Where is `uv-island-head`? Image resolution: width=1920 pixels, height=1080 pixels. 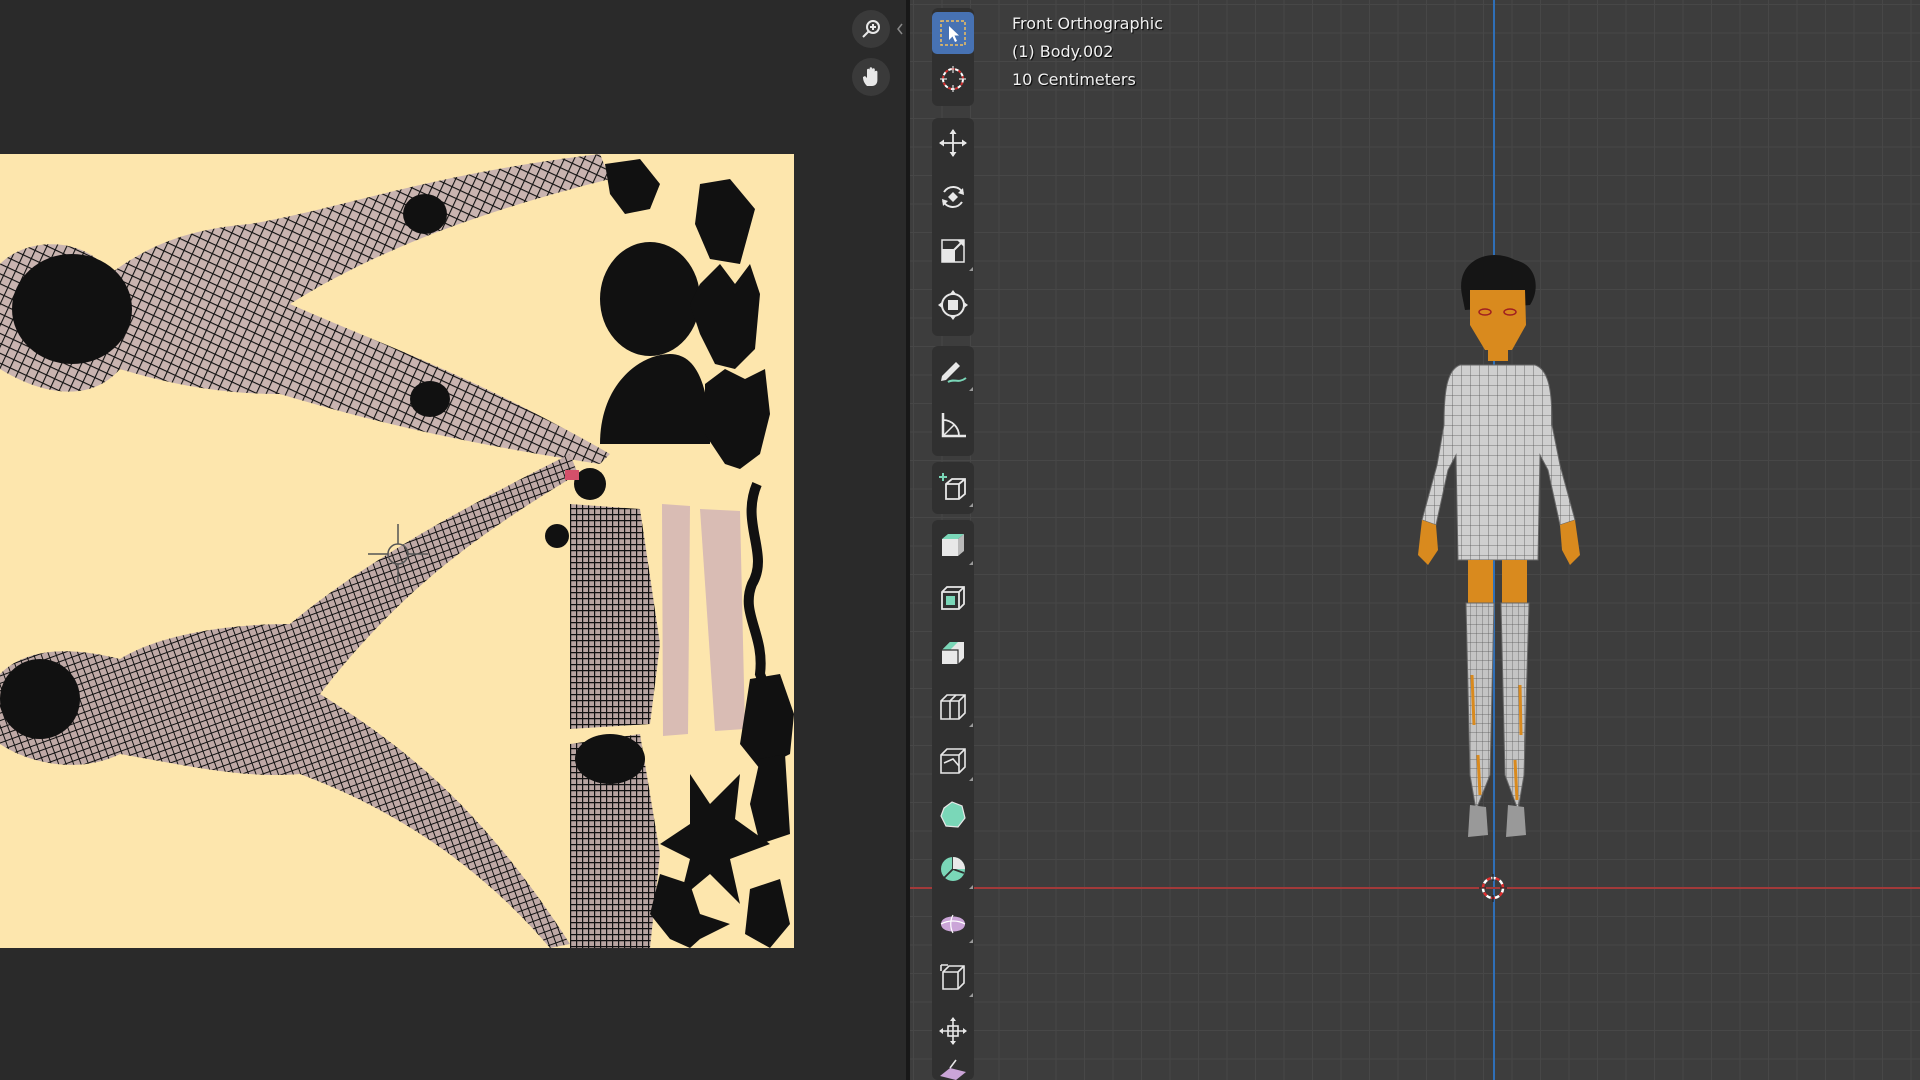 uv-island-head is located at coordinates (650, 299).